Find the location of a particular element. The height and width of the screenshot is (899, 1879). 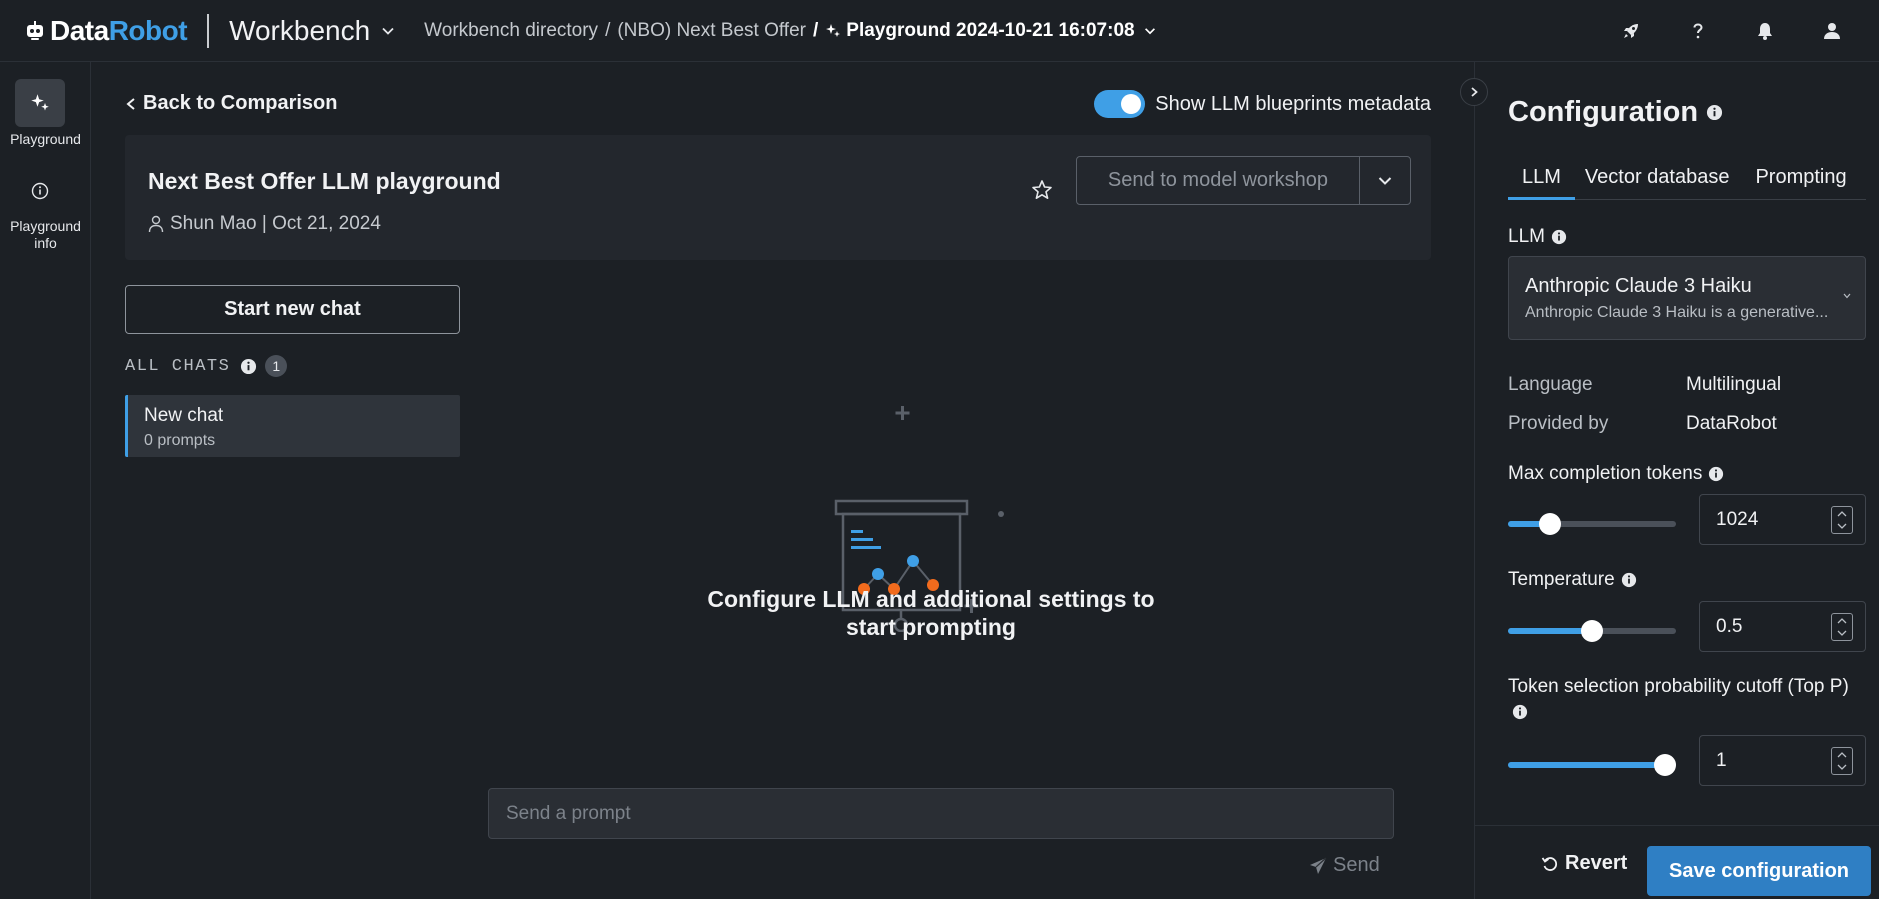

metadata-toggle-label: Show LLM blueprints metadata is located at coordinates (1293, 103).